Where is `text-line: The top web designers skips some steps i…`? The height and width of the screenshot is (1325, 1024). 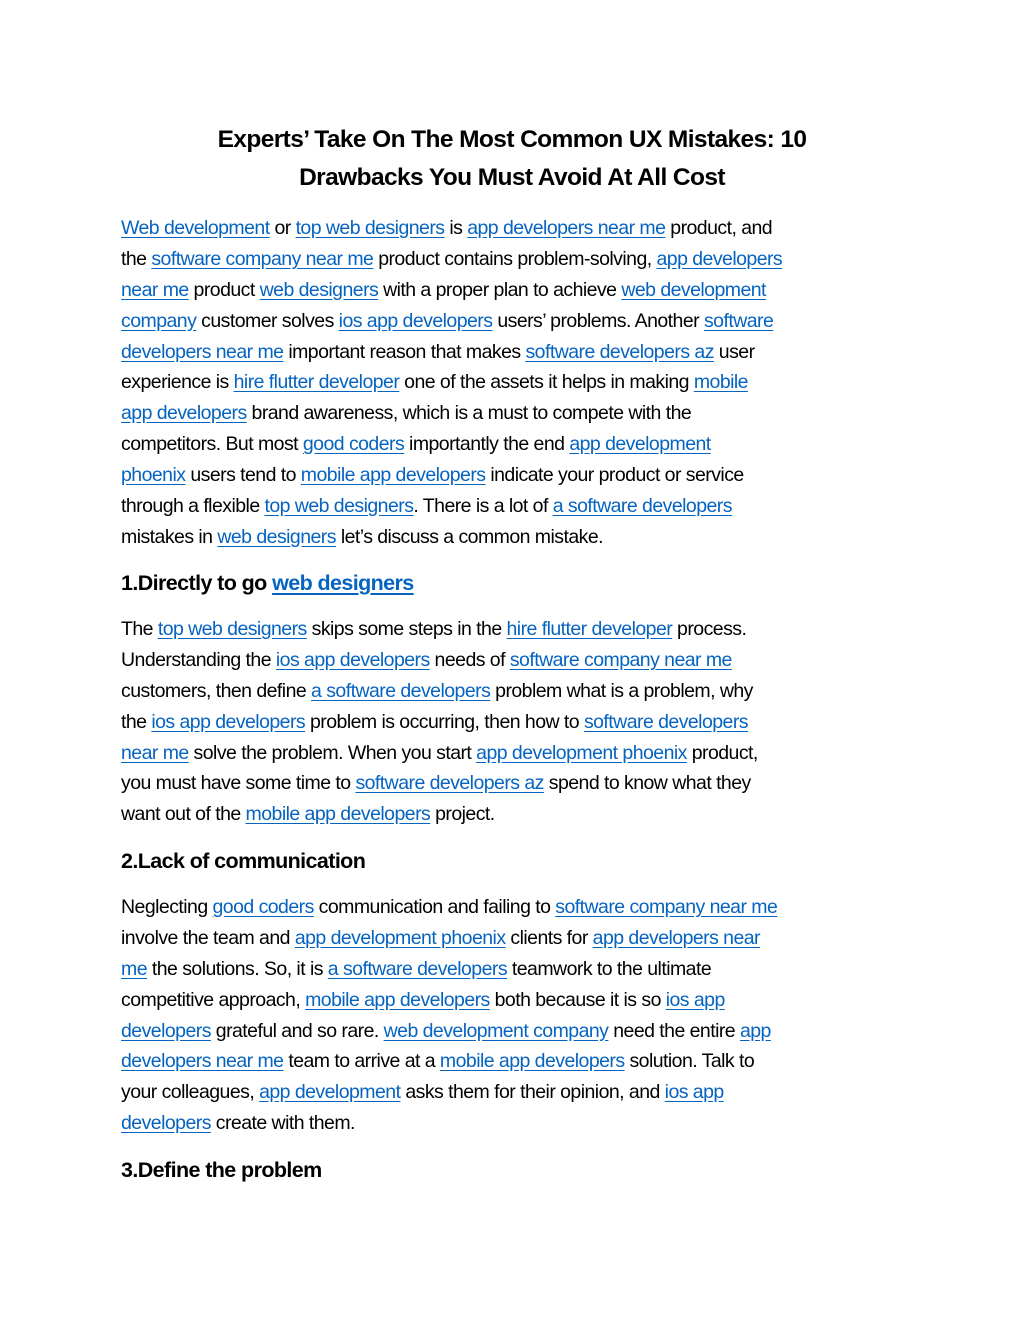
text-line: The top web designers skips some steps i… is located at coordinates (521, 629).